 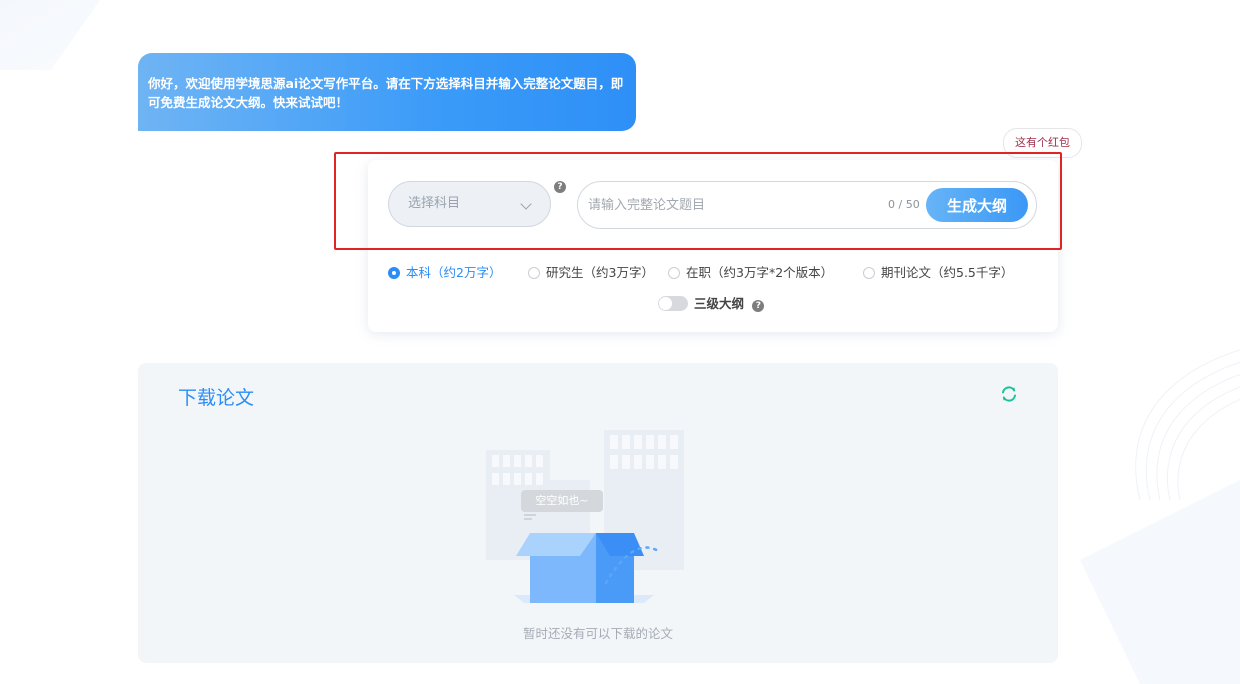 What do you see at coordinates (1009, 394) in the screenshot?
I see `refresh-icon` at bounding box center [1009, 394].